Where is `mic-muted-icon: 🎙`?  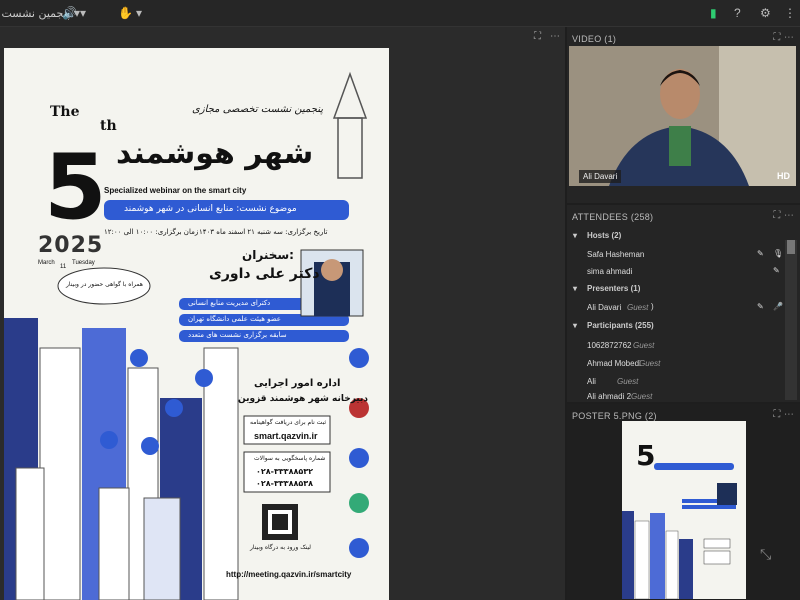
mic-muted-icon: 🎙 is located at coordinates (778, 253).